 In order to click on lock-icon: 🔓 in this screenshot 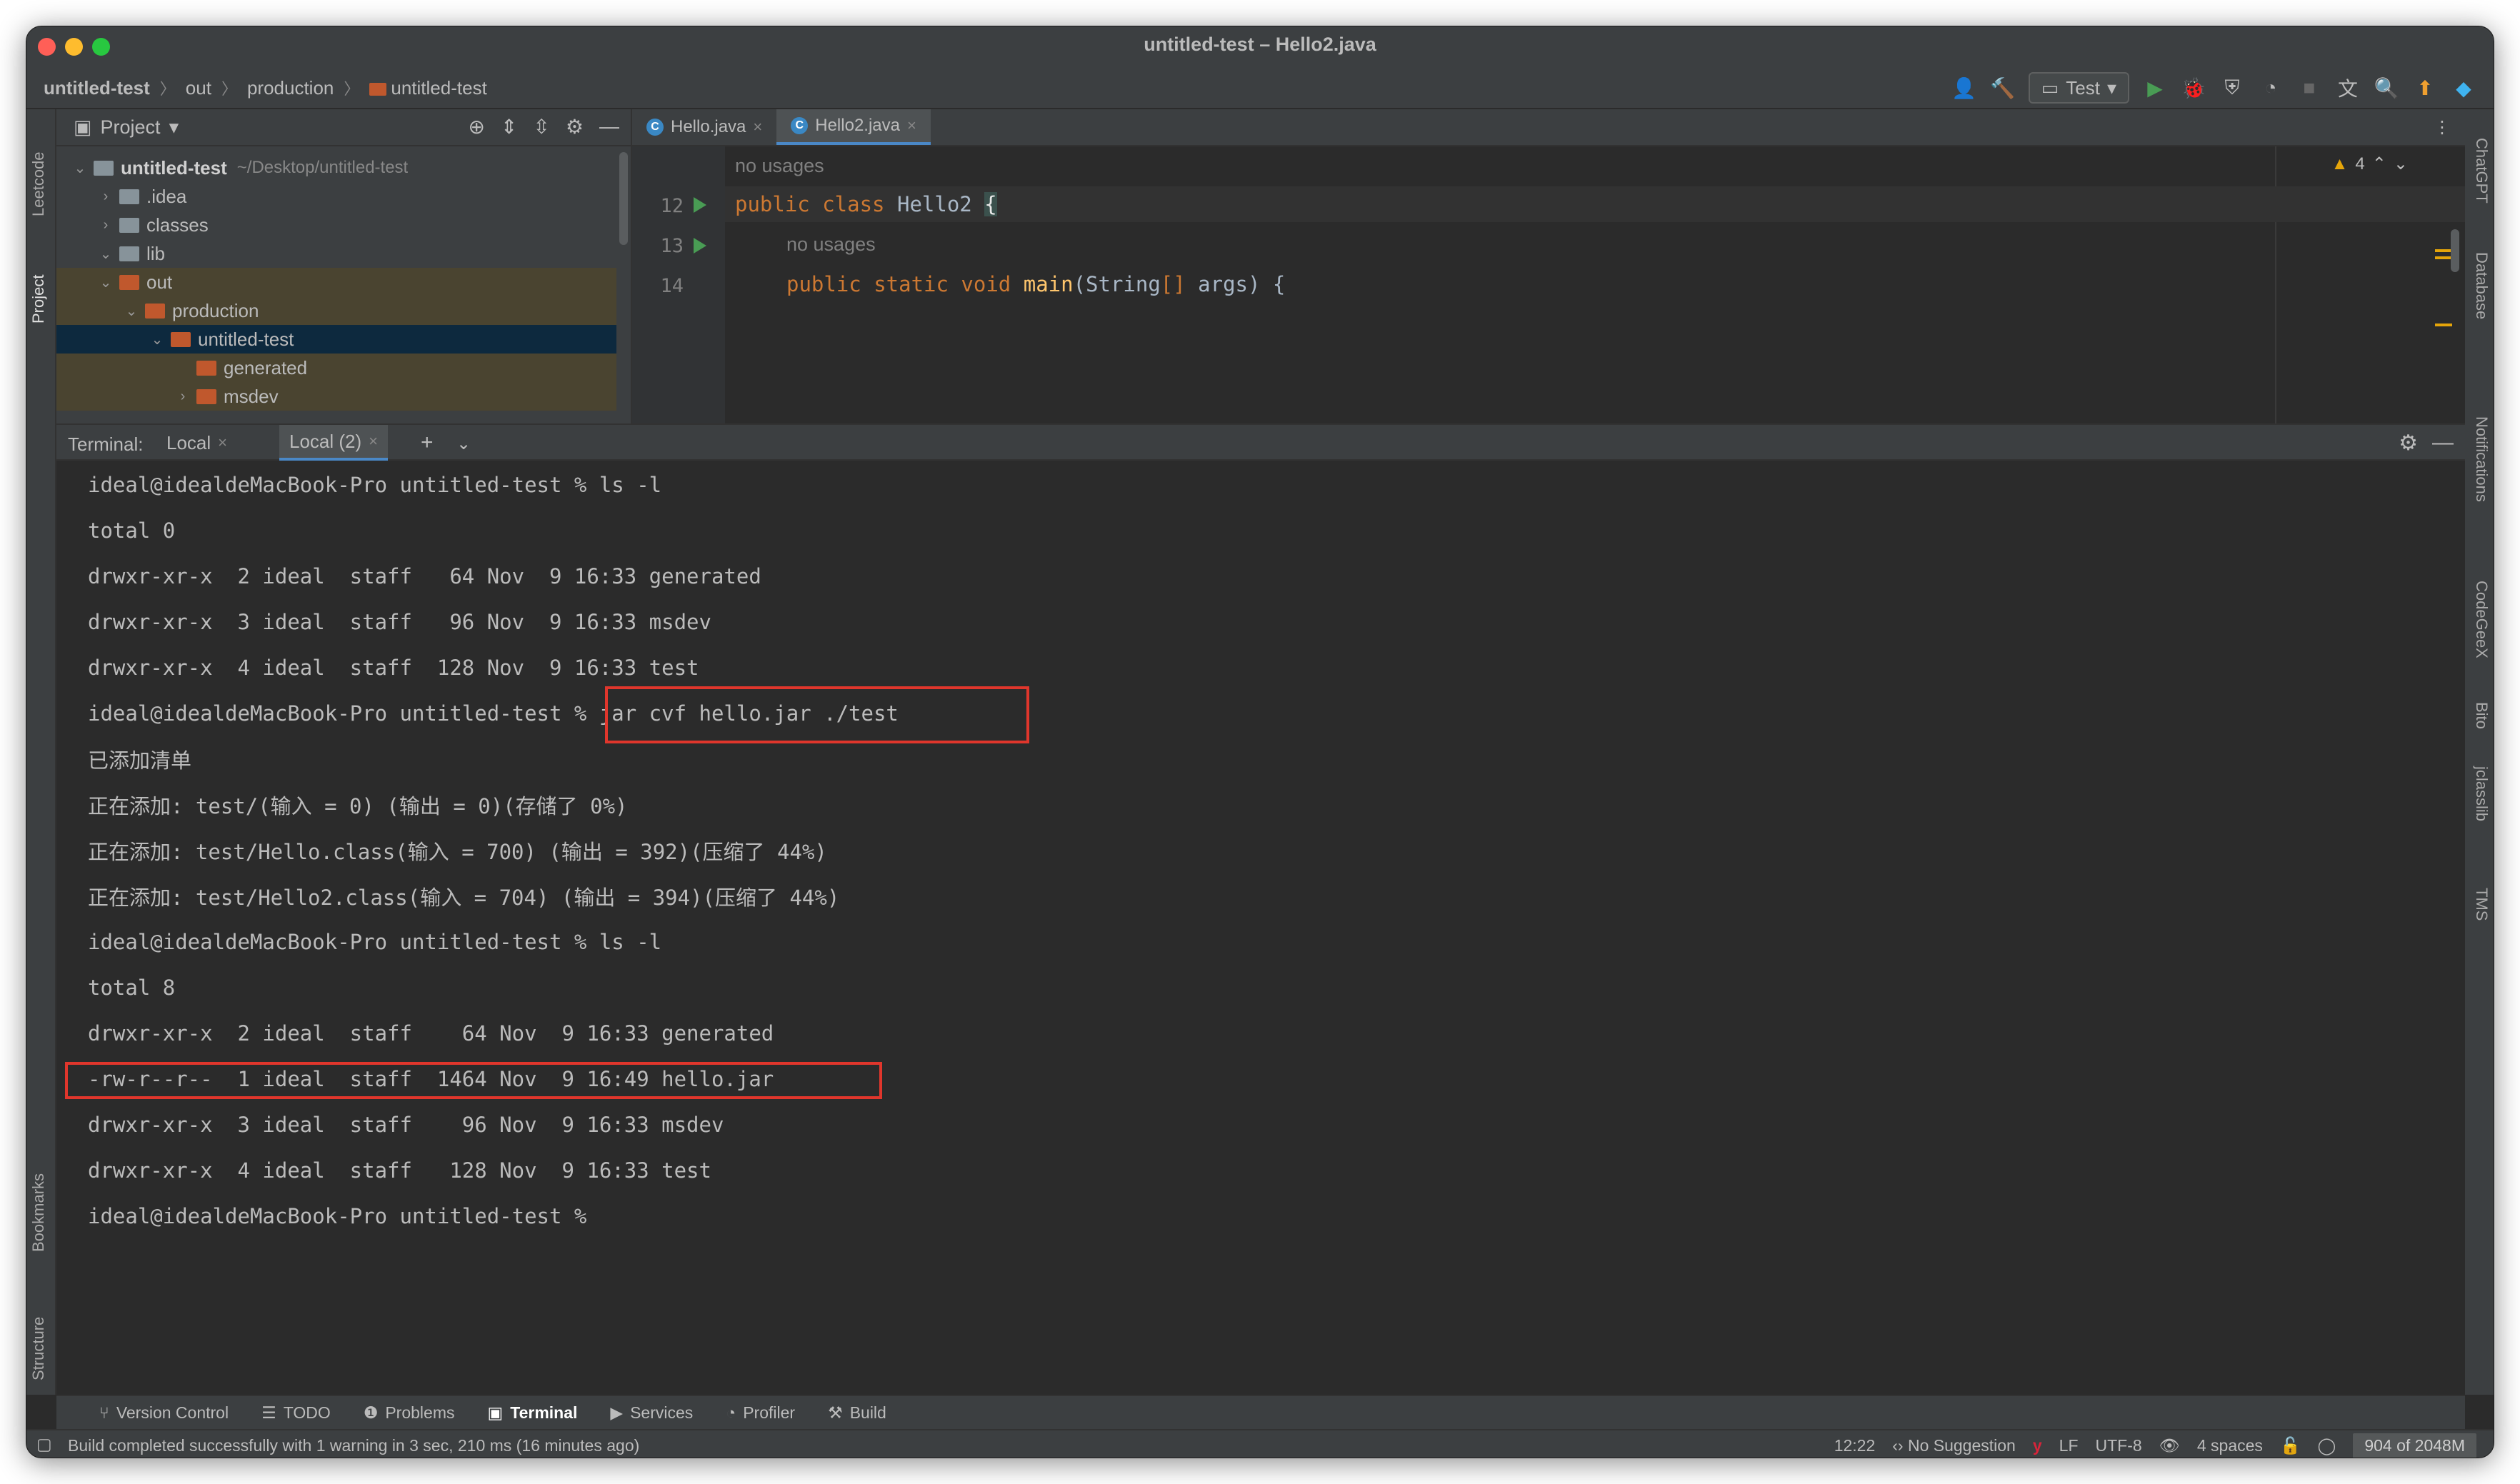, I will do `click(2290, 1445)`.